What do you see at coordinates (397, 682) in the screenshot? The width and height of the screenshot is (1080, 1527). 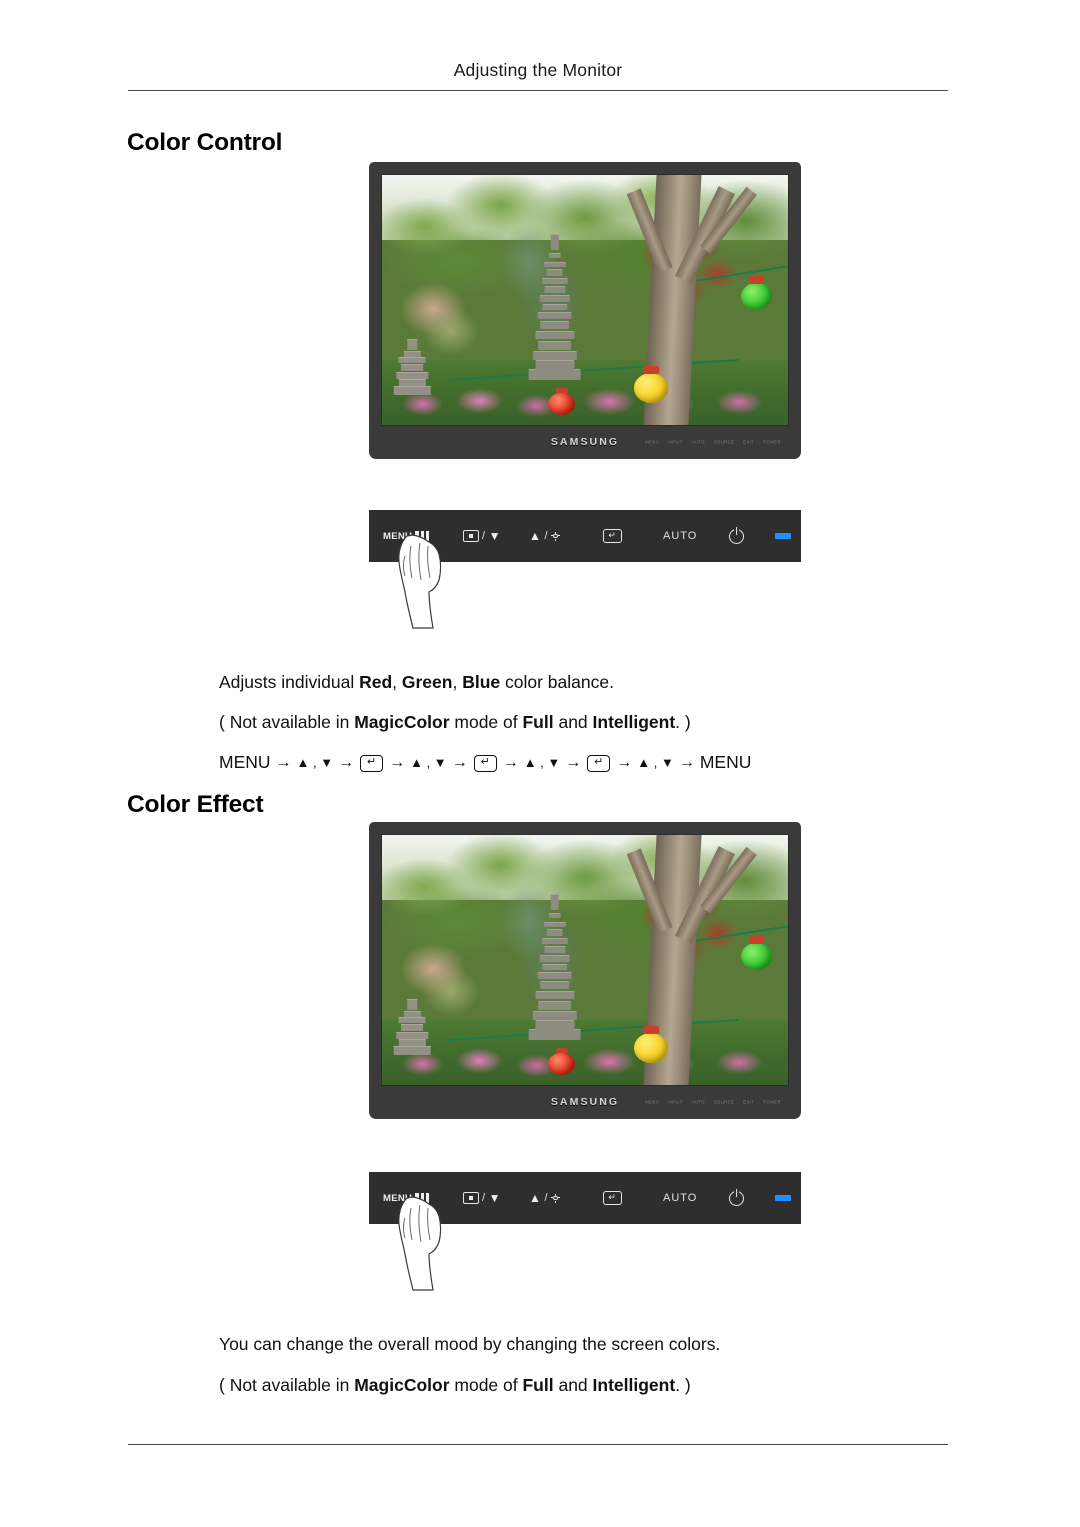 I see `desc-sep1: ,` at bounding box center [397, 682].